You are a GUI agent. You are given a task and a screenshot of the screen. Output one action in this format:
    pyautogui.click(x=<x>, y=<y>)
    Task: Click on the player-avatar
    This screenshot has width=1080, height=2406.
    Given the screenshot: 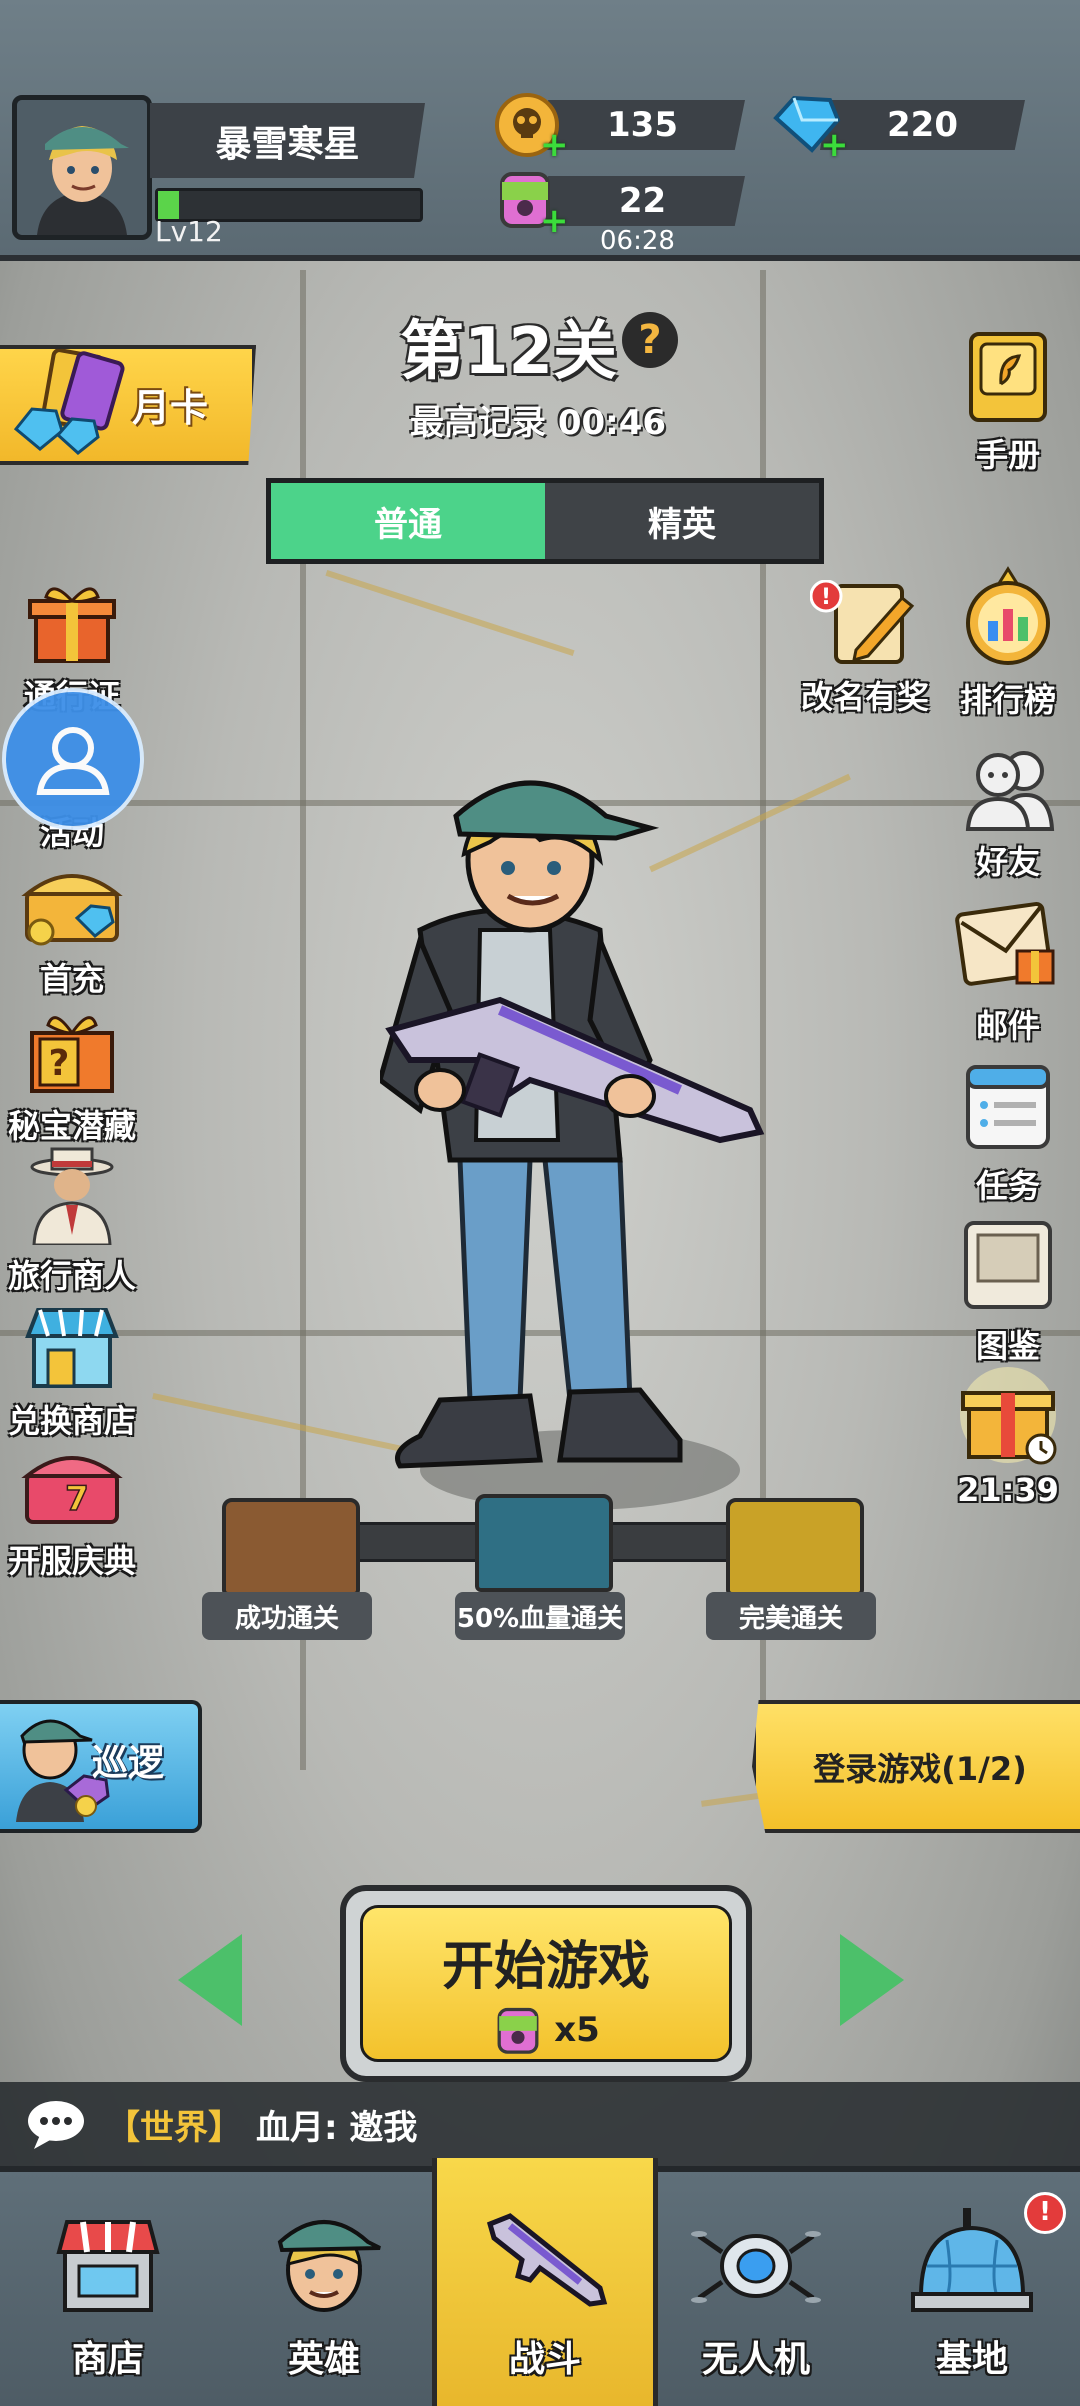 What is the action you would take?
    pyautogui.click(x=82, y=167)
    